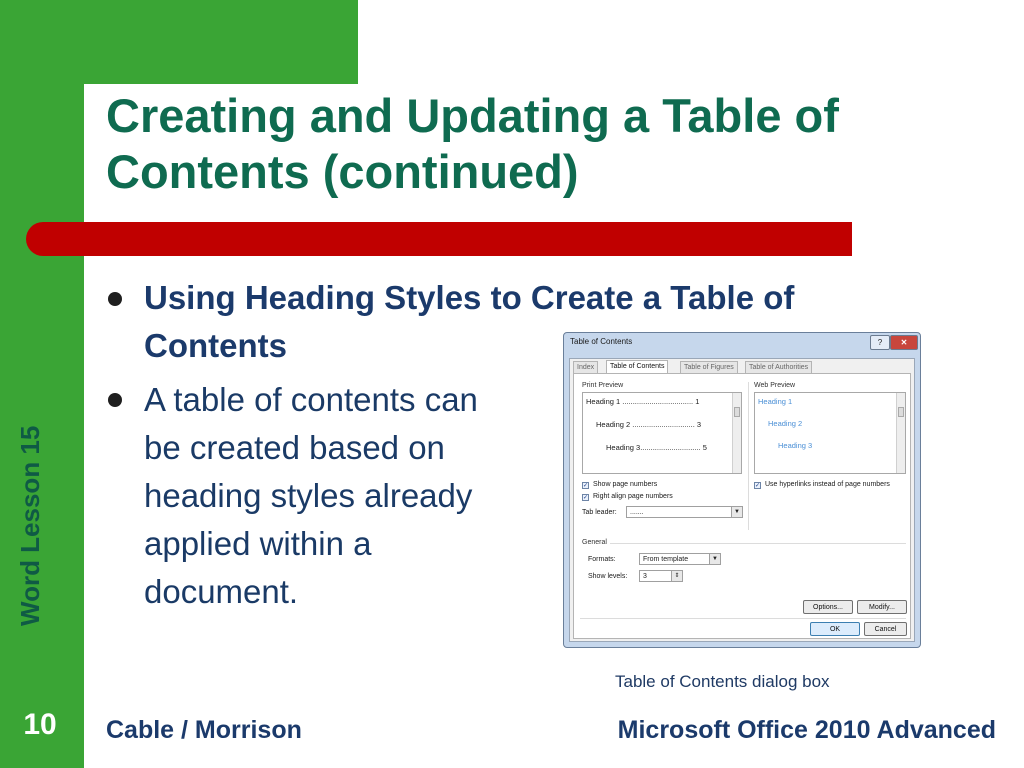 The width and height of the screenshot is (1024, 768). I want to click on section-divider, so click(748, 456).